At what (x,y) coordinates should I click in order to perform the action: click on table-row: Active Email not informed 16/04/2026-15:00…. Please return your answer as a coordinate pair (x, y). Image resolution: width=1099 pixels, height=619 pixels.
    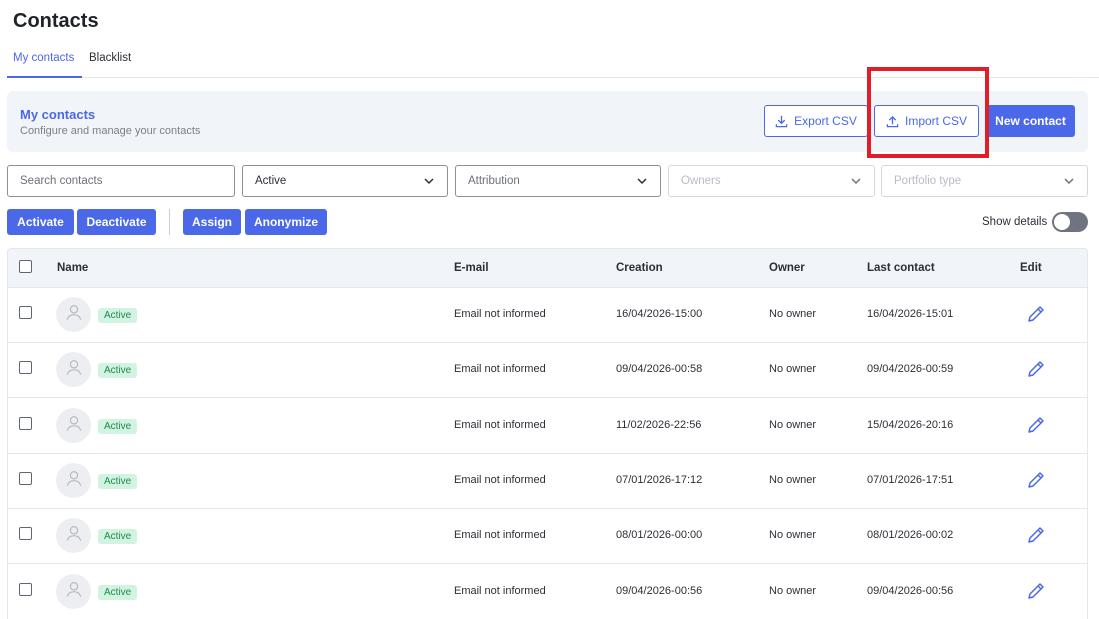
    Looking at the image, I should click on (547, 315).